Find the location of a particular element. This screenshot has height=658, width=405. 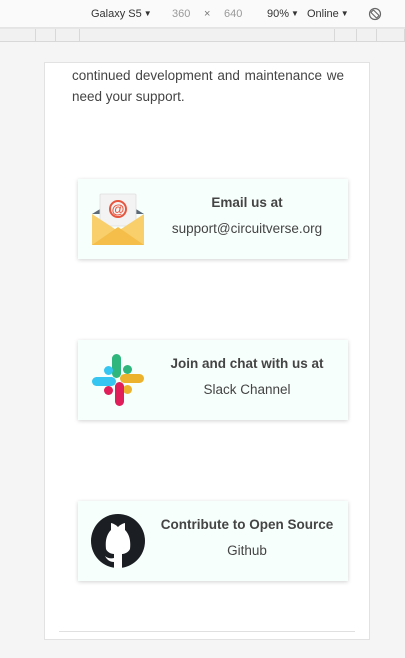

zoom-value: 90% is located at coordinates (278, 14).